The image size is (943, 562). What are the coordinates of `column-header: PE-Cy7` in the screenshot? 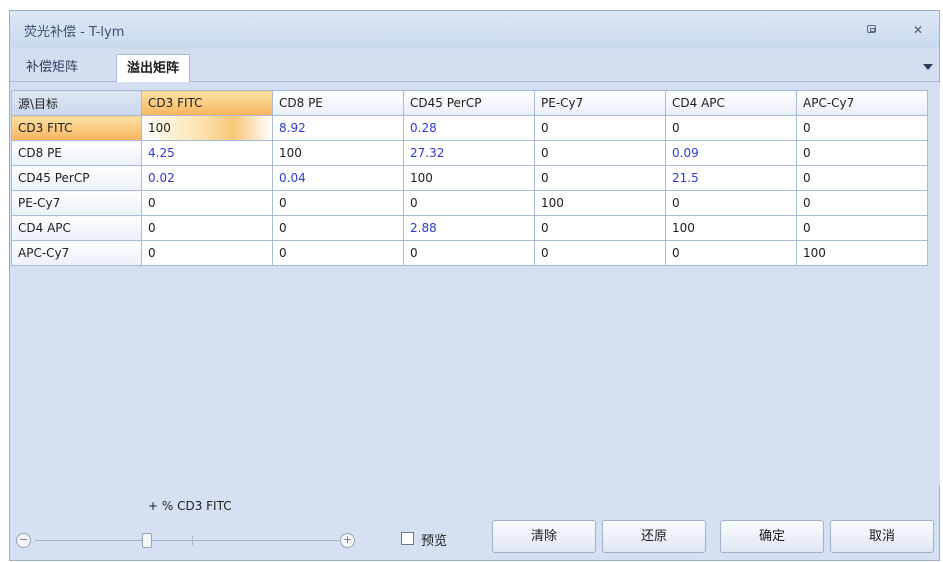 It's located at (600, 103).